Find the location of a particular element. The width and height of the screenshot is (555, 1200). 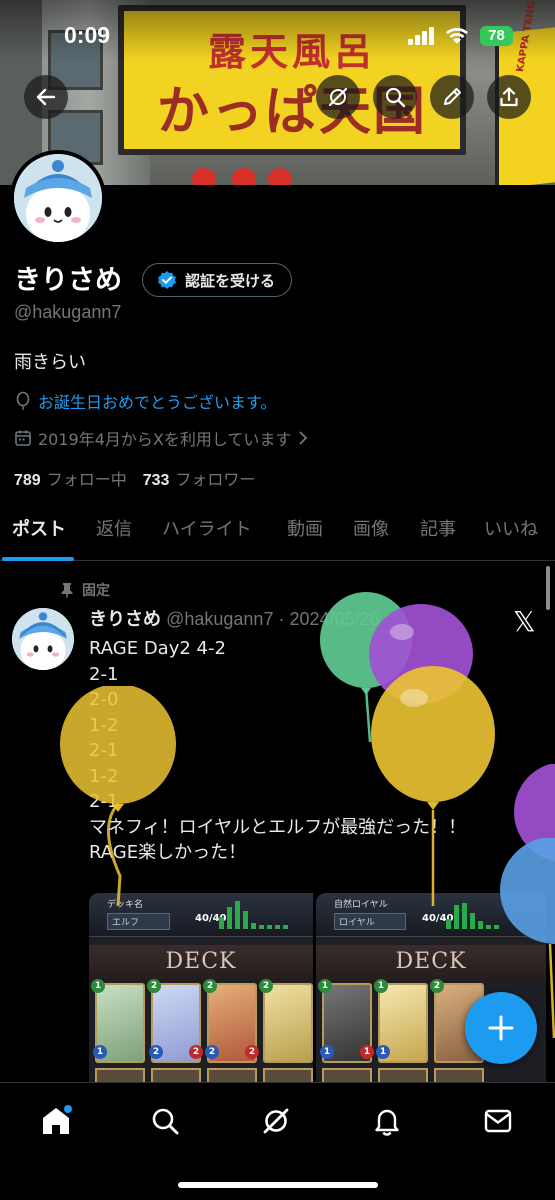

wifi-icon is located at coordinates (457, 35).